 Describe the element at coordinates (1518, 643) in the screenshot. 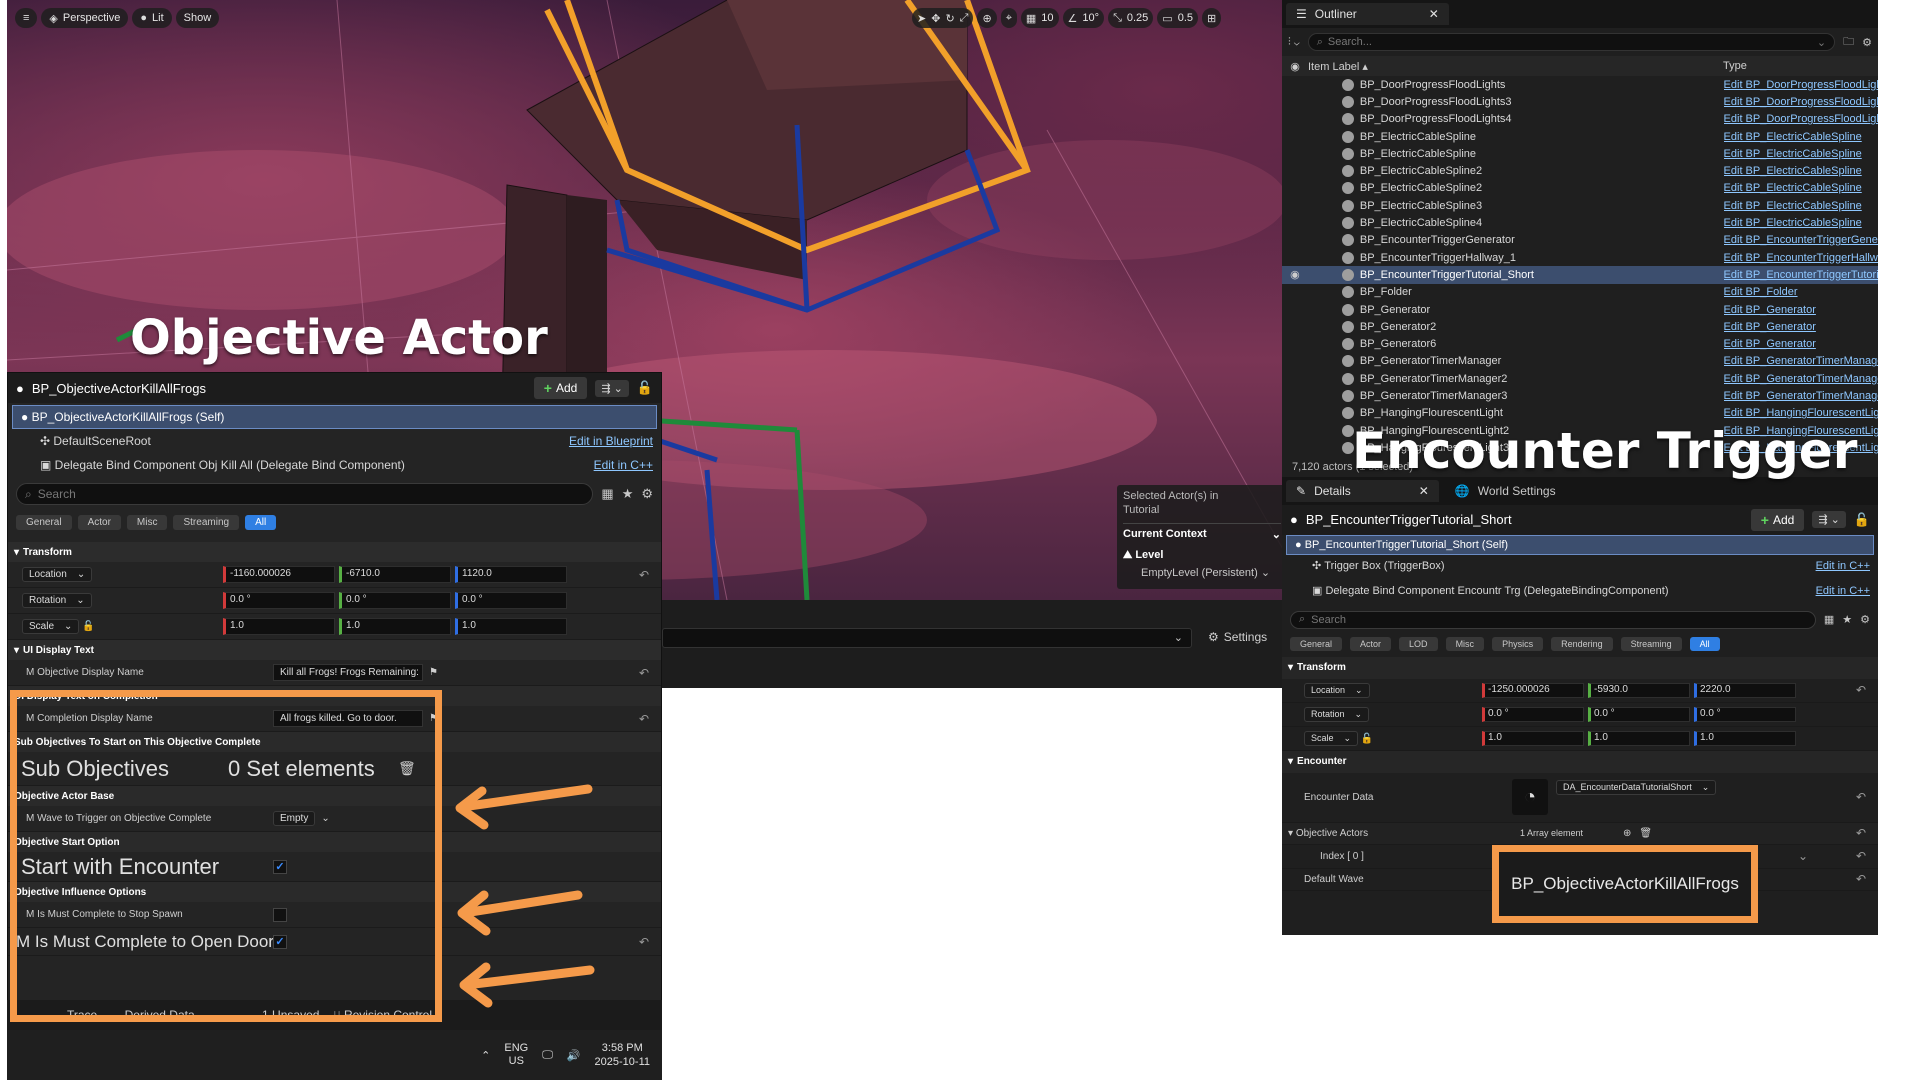

I see `tab-physics: Physics` at that location.